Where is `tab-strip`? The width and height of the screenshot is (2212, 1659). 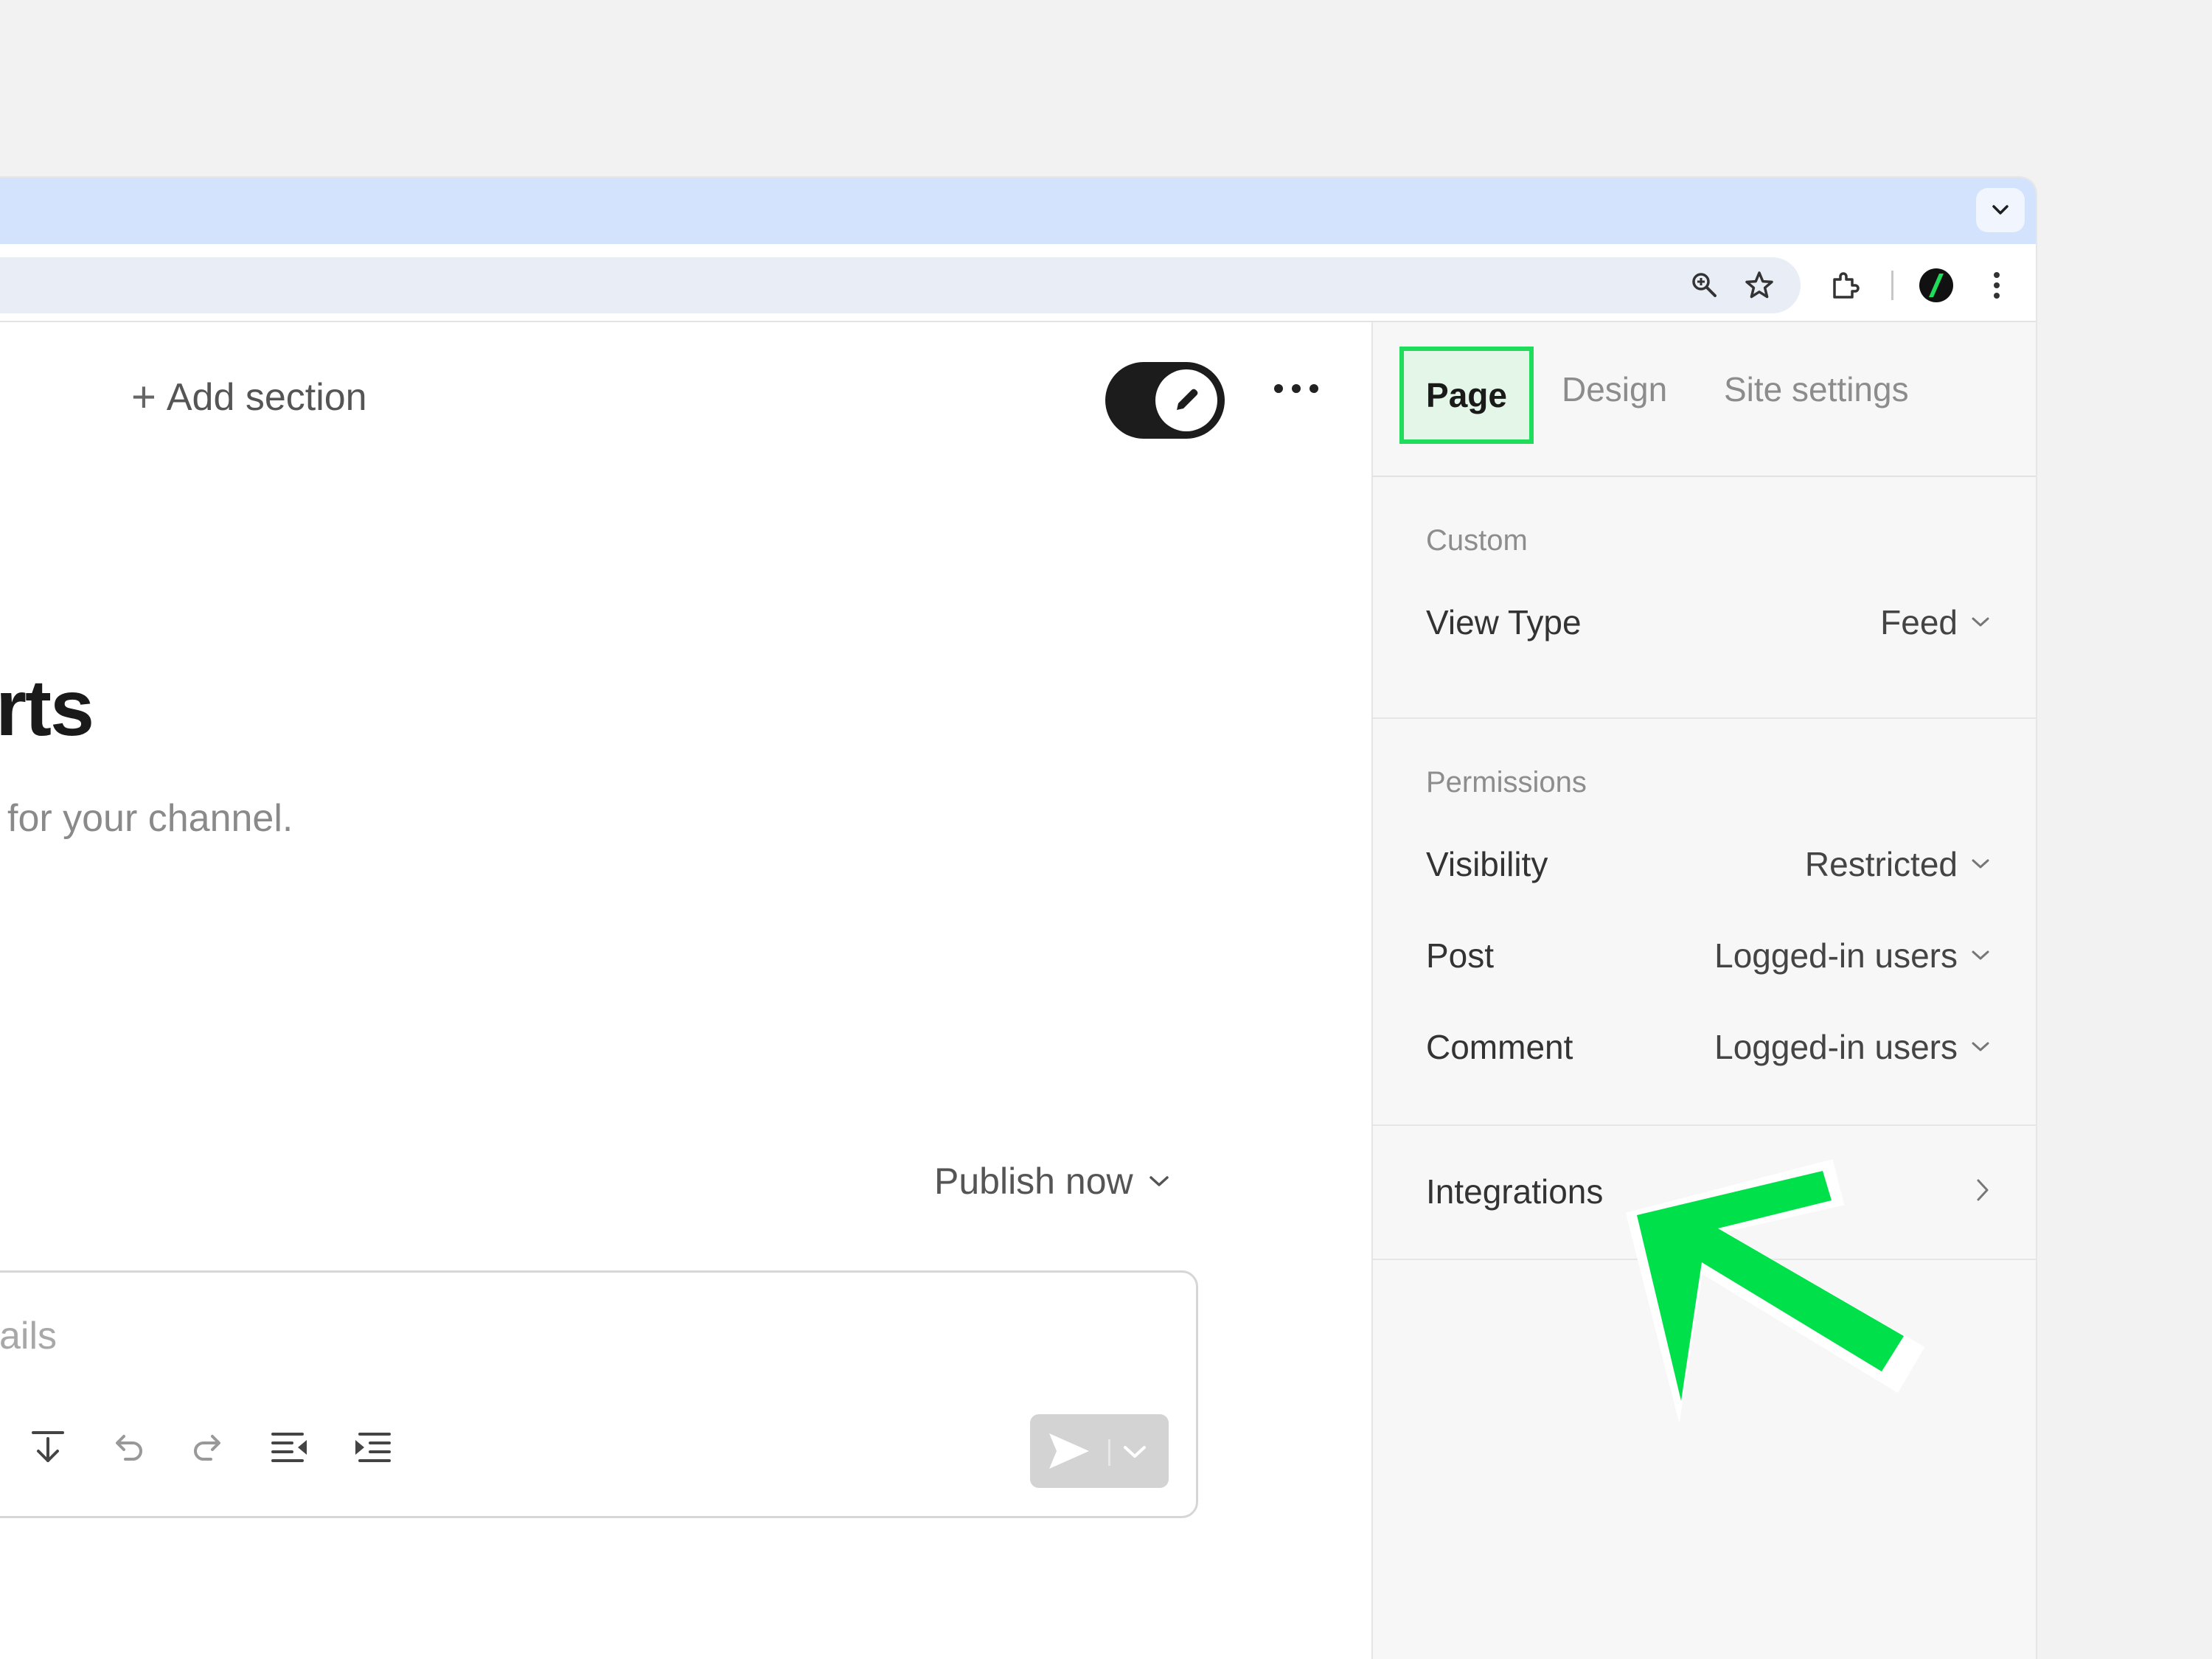 tab-strip is located at coordinates (1018, 211).